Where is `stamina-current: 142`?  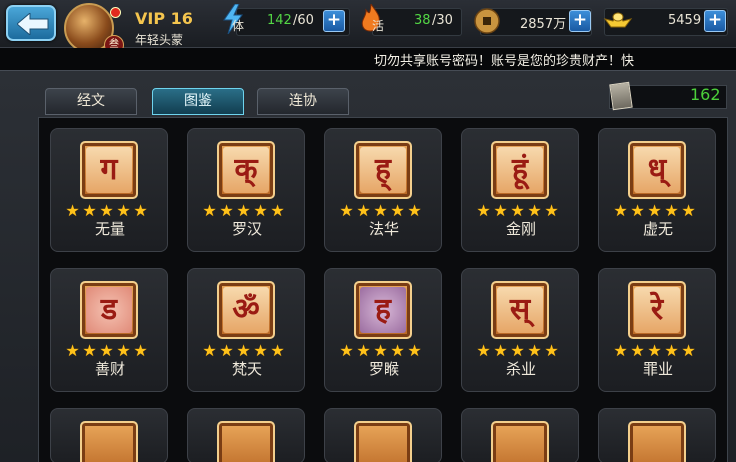 stamina-current: 142 is located at coordinates (279, 20).